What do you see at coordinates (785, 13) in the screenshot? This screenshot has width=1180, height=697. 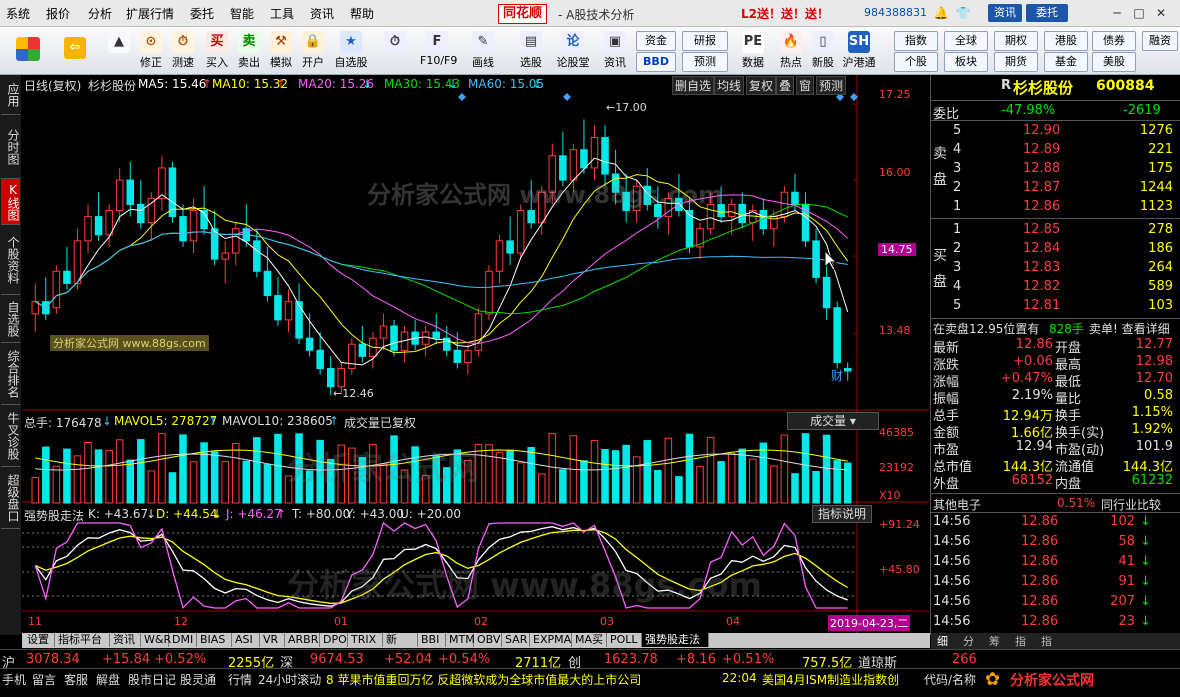 I see `l2-promo-link: L2送！送！送！` at bounding box center [785, 13].